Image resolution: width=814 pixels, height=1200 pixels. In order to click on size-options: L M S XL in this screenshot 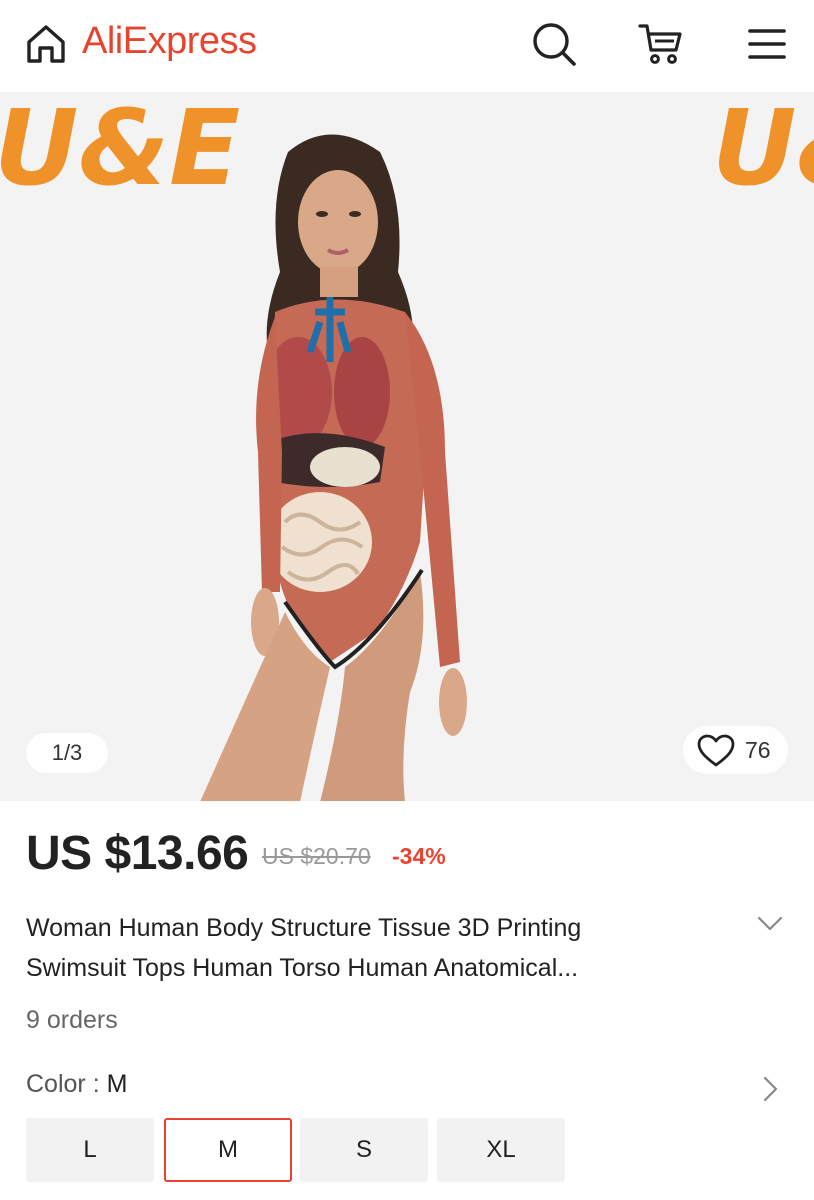, I will do `click(306, 1151)`.